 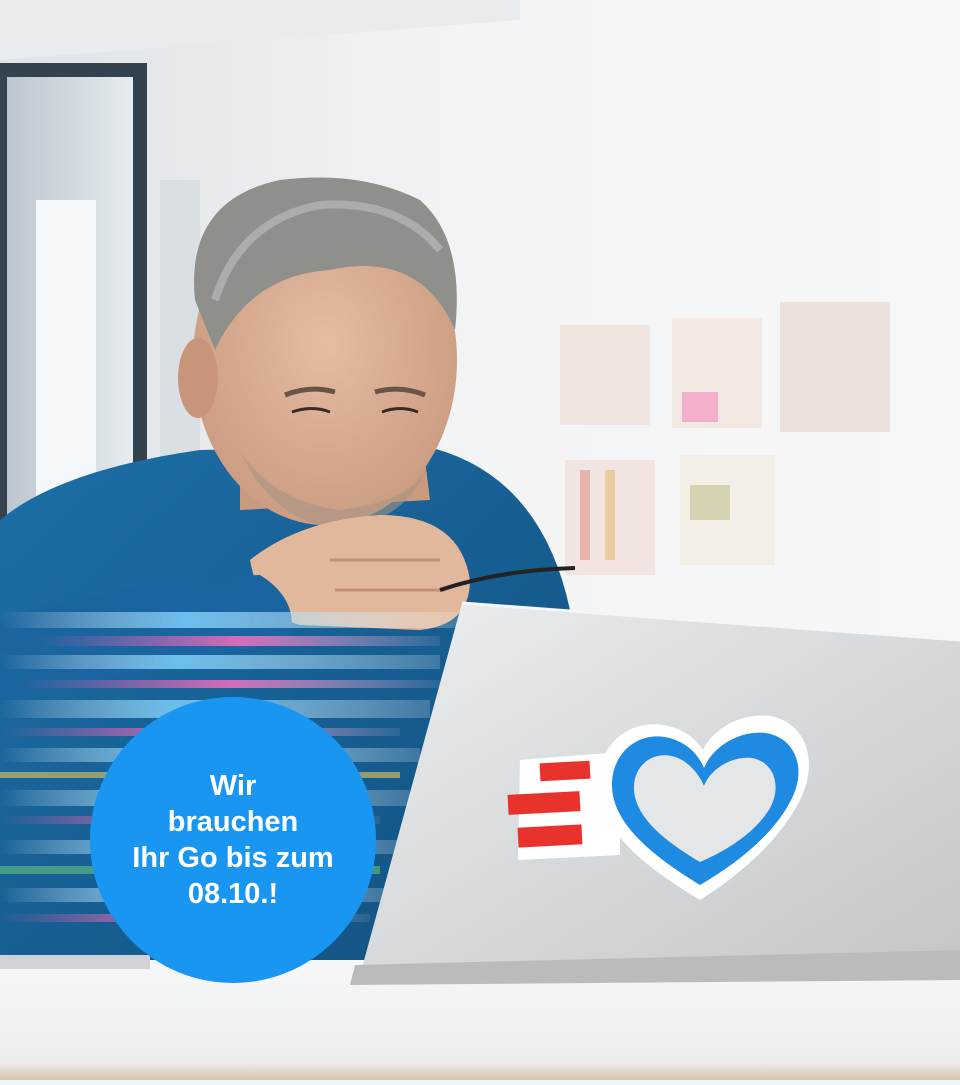 I want to click on badge-line-1: Wir, so click(x=233, y=786).